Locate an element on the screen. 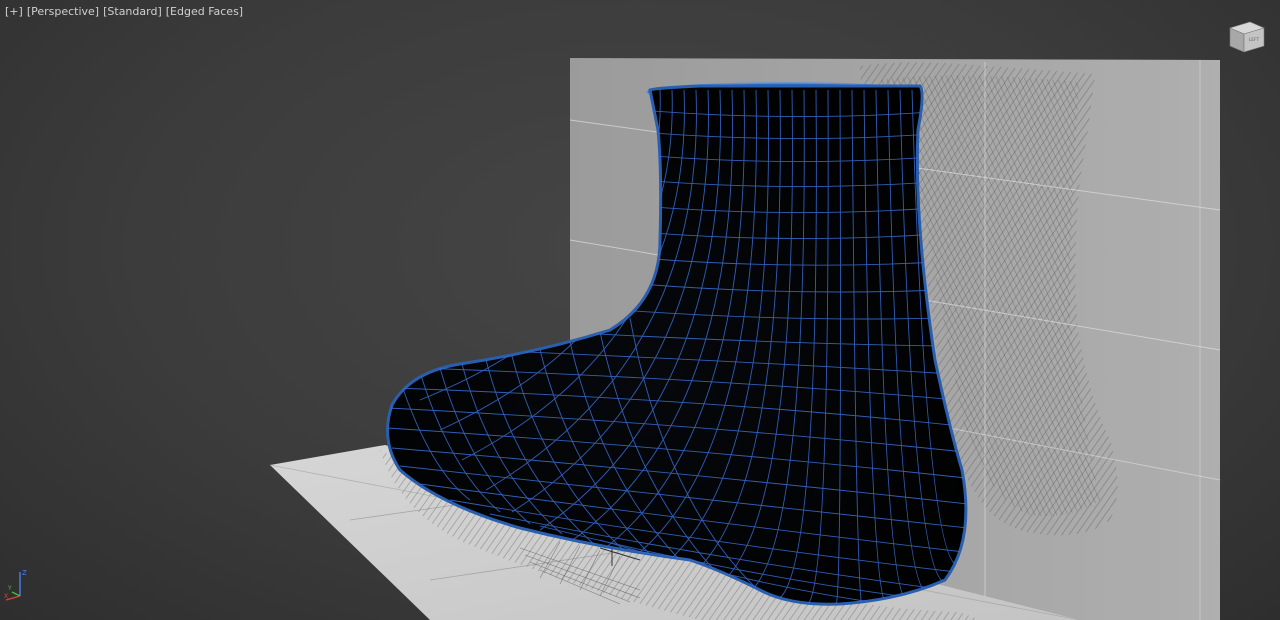 This screenshot has width=1280, height=620. viewport-plus-menu: [+] is located at coordinates (14, 11).